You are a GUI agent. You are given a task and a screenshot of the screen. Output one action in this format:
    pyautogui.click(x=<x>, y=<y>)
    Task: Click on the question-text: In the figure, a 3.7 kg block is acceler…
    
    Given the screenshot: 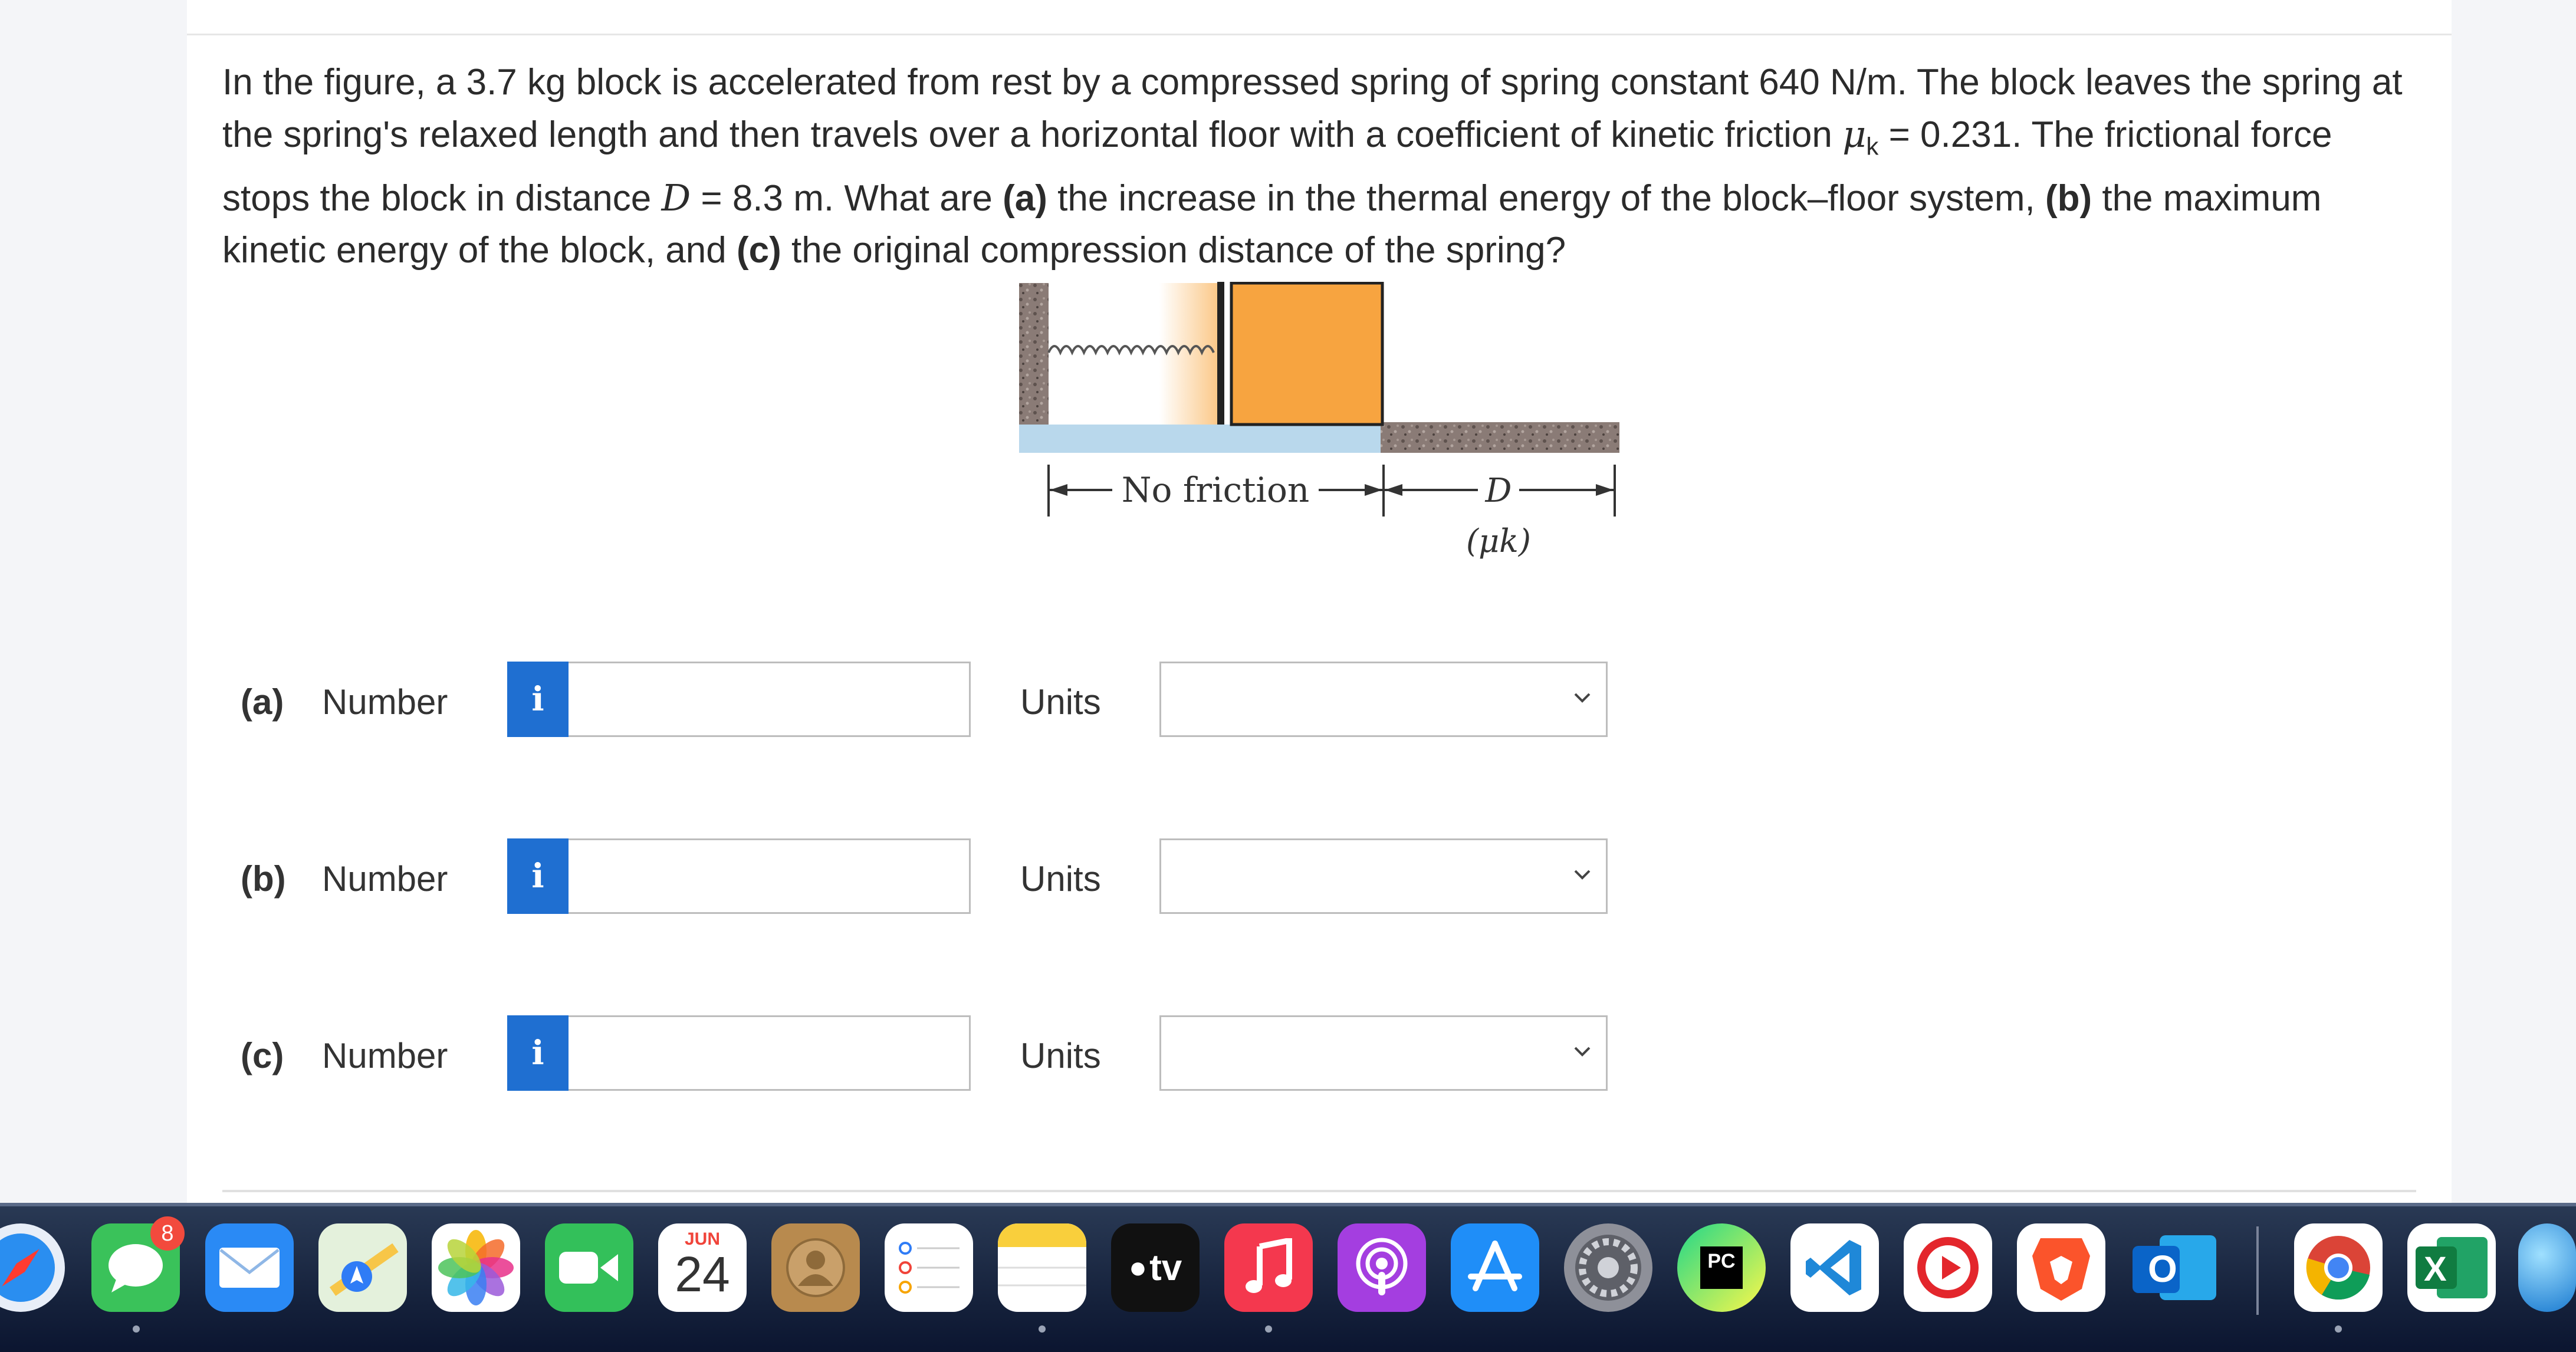 What is the action you would take?
    pyautogui.click(x=1319, y=167)
    